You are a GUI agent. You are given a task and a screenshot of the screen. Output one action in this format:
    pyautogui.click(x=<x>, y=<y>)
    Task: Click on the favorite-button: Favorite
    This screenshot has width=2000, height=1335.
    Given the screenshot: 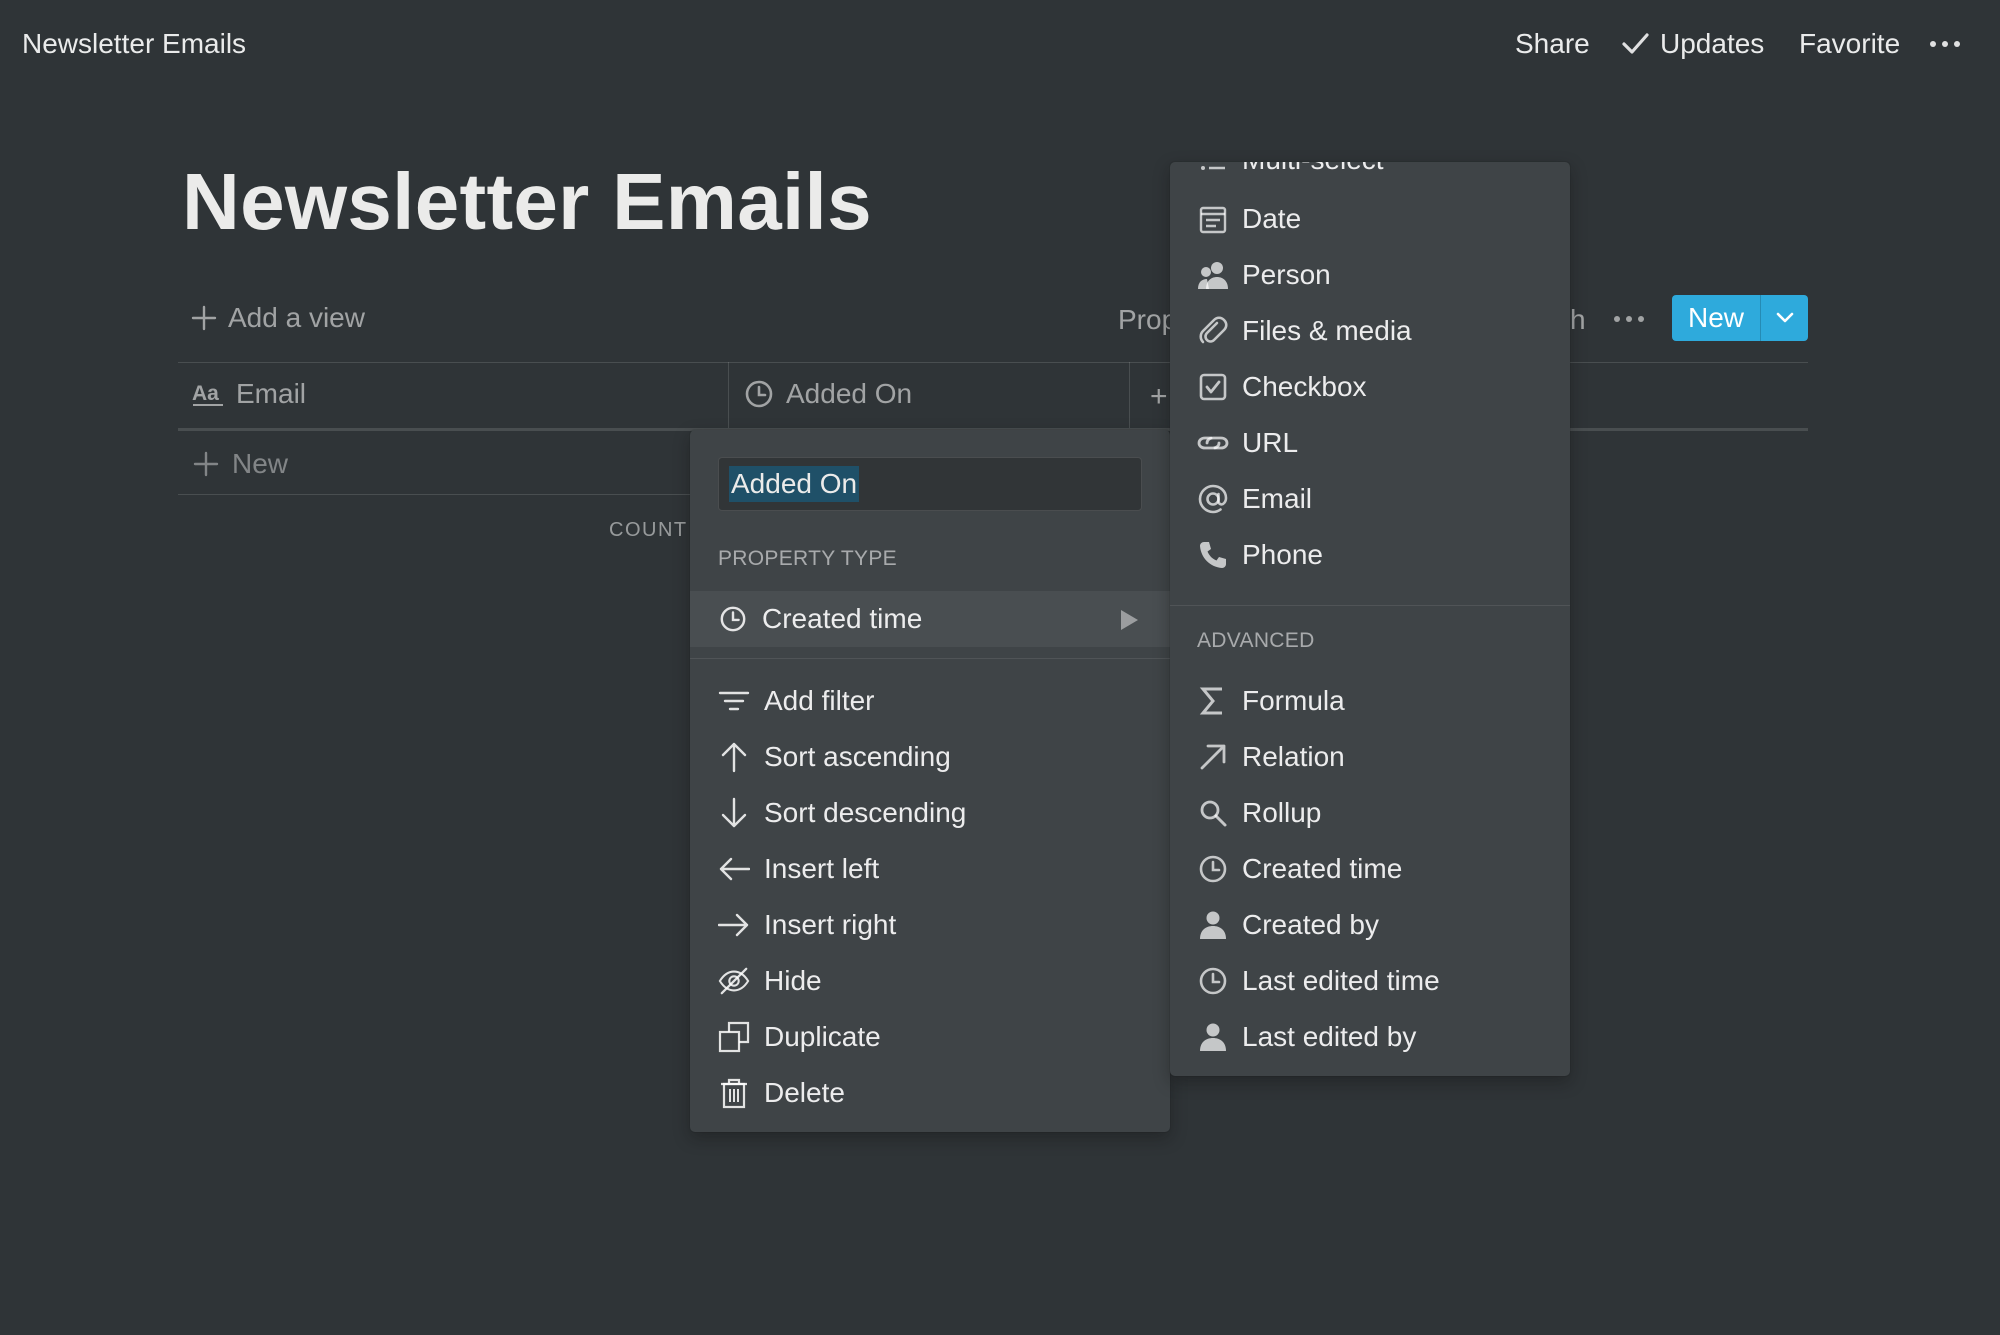 What is the action you would take?
    pyautogui.click(x=1849, y=44)
    